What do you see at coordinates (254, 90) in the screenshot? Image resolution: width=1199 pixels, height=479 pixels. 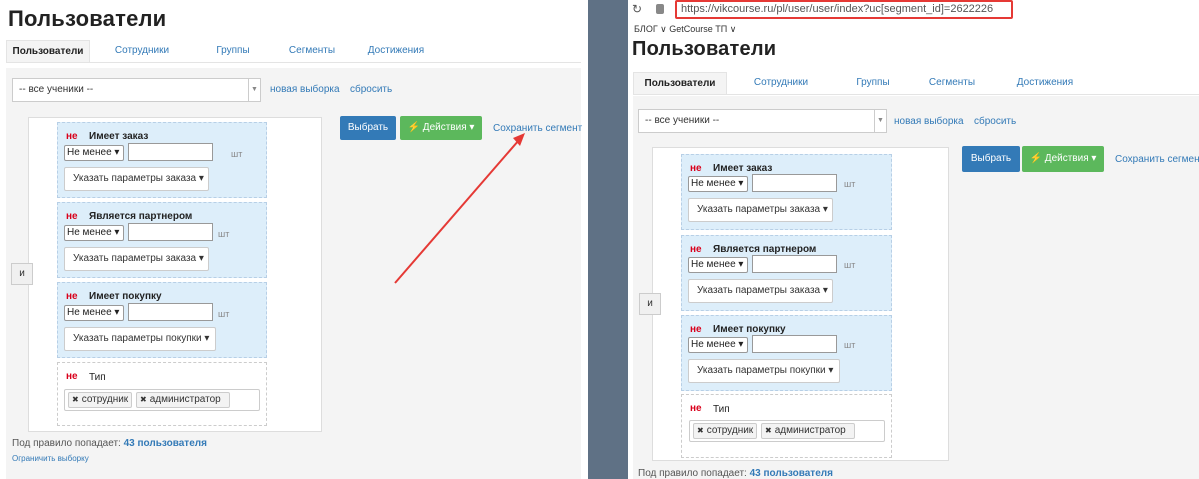 I see `chevron-down-icon: ▼` at bounding box center [254, 90].